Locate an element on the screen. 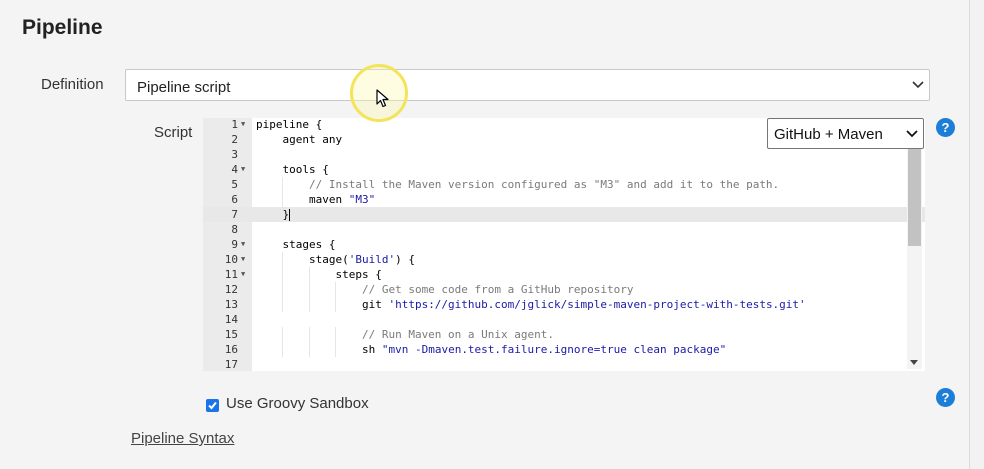  code-text: stages { is located at coordinates (296, 244).